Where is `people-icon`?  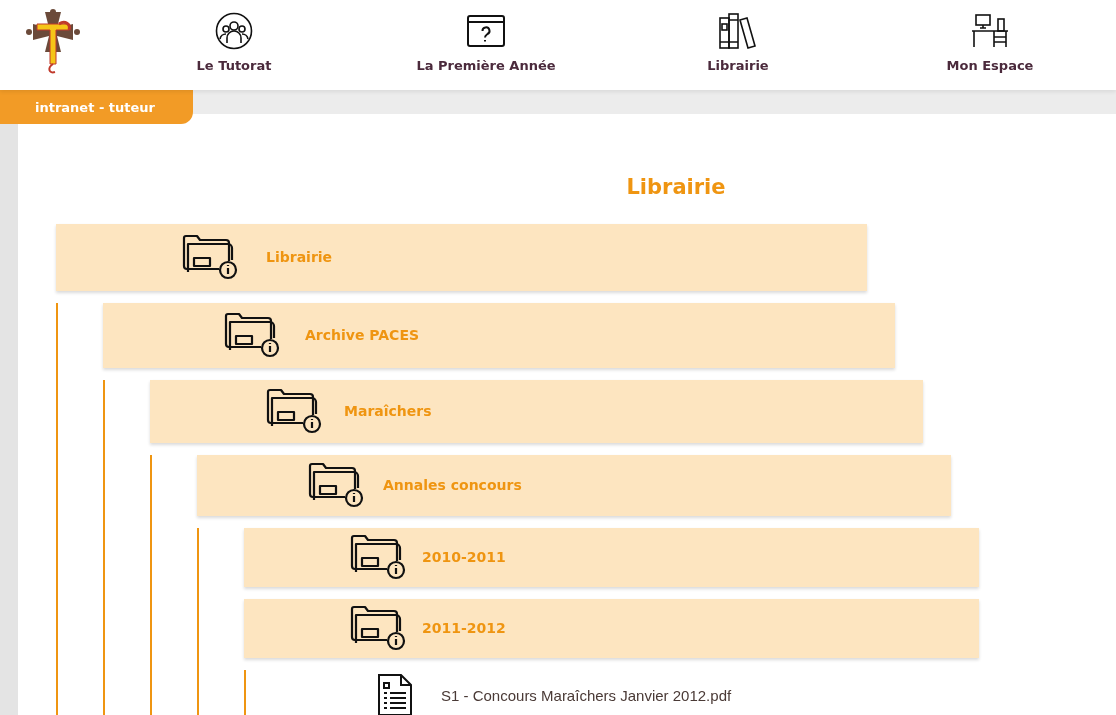
people-icon is located at coordinates (234, 31).